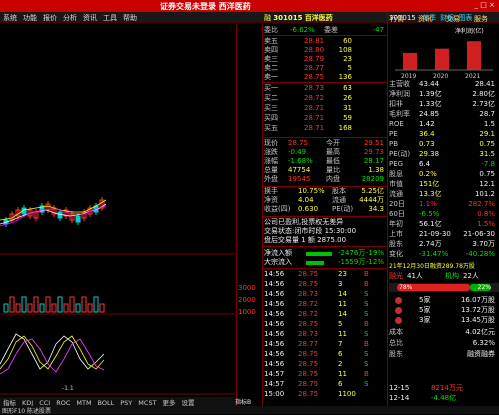  Describe the element at coordinates (316, 364) in the screenshot. I see `tick-row: 14:56 28.75 2 S` at that location.